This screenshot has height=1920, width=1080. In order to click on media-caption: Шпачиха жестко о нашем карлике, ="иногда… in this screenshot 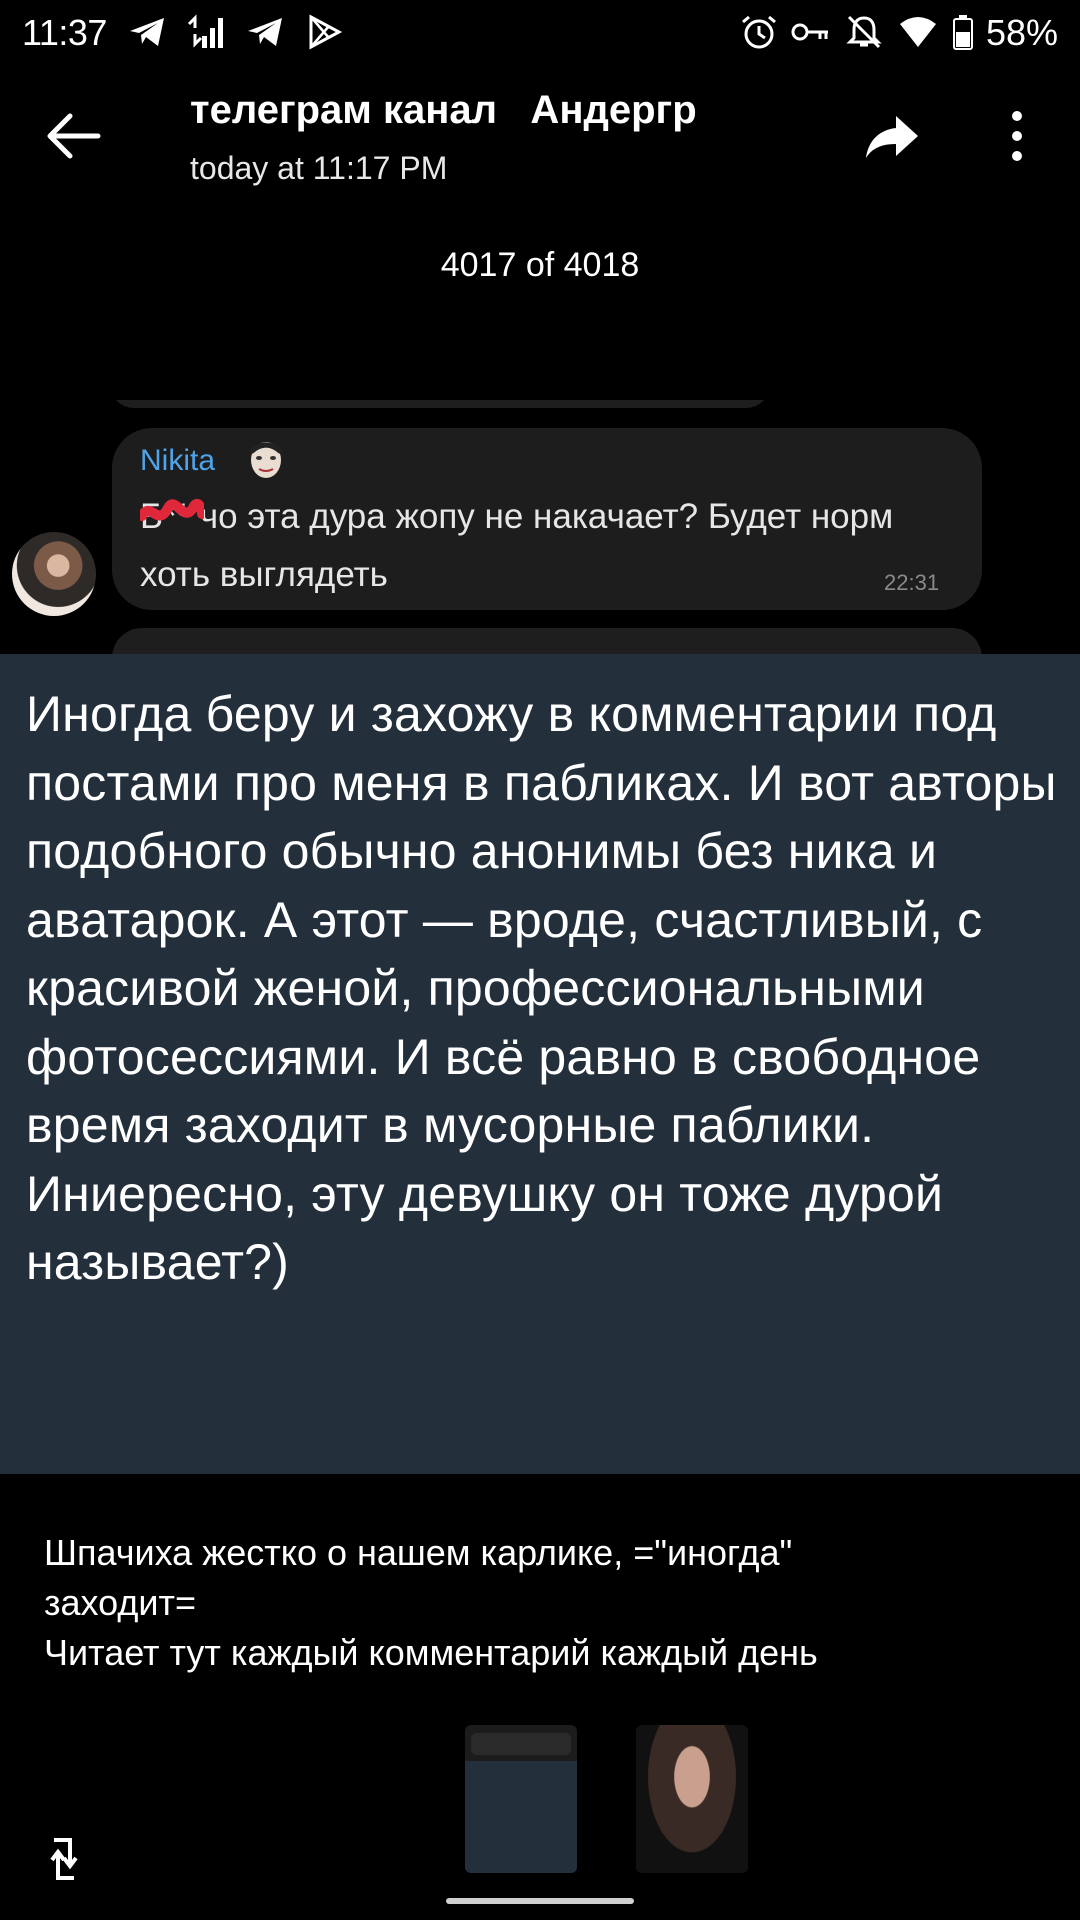, I will do `click(544, 1603)`.